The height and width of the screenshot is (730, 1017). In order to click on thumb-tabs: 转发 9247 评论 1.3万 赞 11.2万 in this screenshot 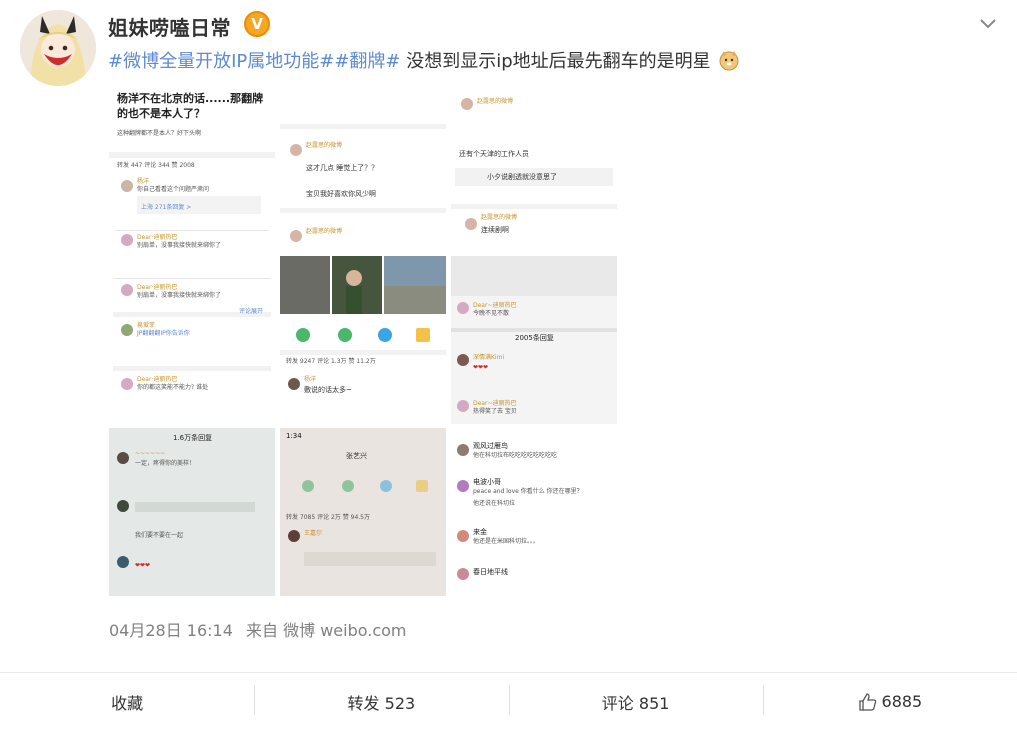, I will do `click(331, 361)`.